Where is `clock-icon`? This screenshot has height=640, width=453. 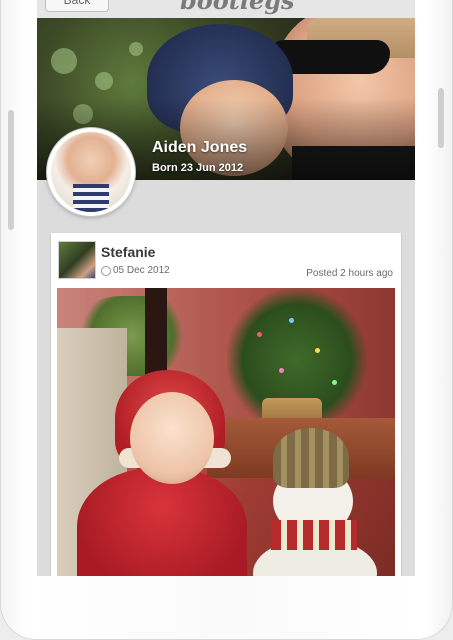
clock-icon is located at coordinates (106, 271).